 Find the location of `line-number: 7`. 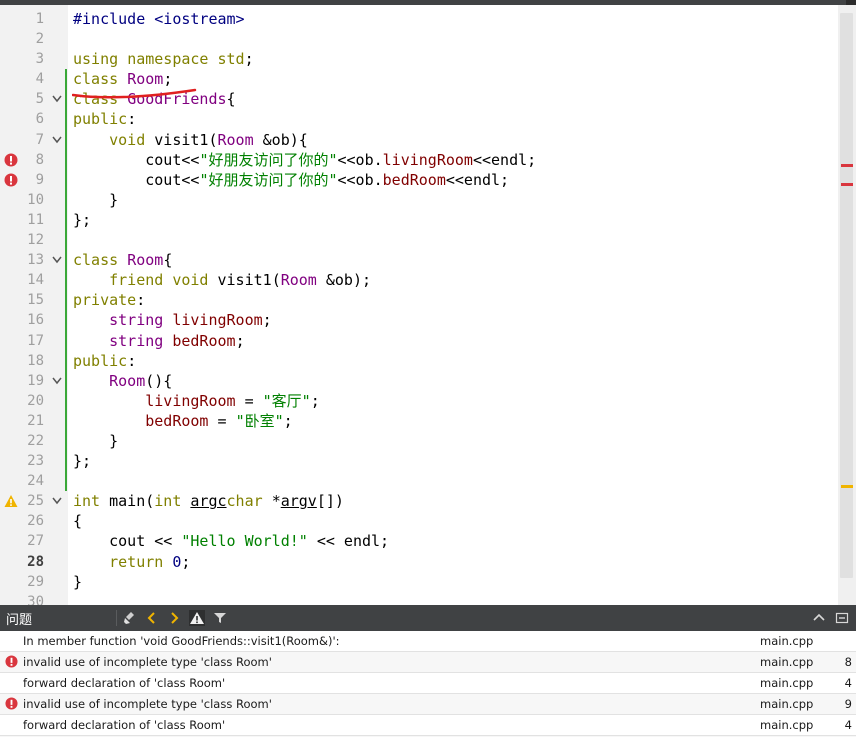

line-number: 7 is located at coordinates (39, 139).